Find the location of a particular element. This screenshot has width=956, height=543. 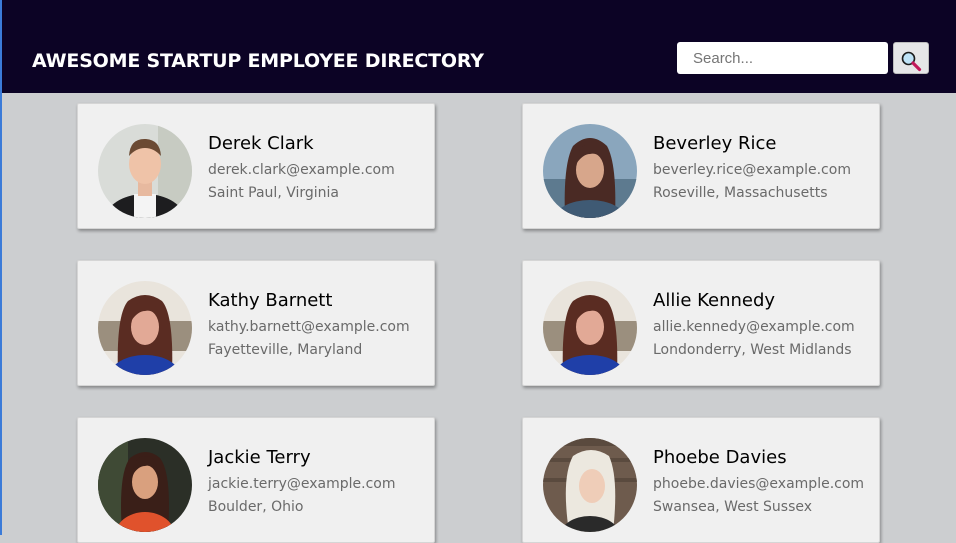

employee-location: Roseville, Massachusetts is located at coordinates (740, 193).